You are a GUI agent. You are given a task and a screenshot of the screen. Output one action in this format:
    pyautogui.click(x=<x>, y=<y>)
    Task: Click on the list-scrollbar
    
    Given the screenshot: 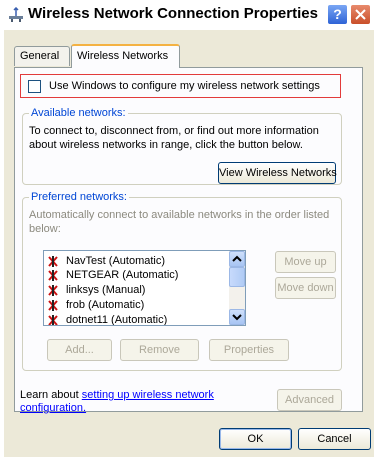 What is the action you would take?
    pyautogui.click(x=237, y=288)
    